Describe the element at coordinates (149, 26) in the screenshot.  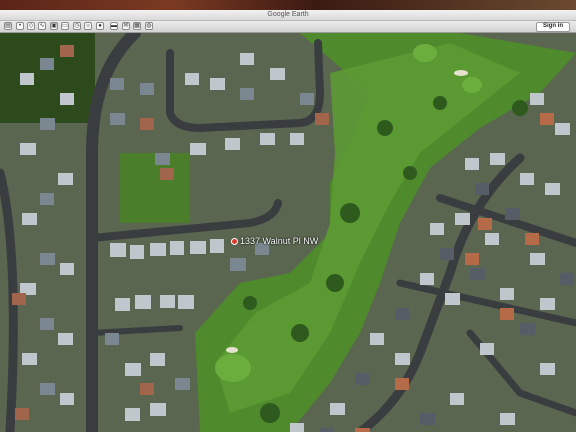
I see `view-in-maps-button: ◍` at that location.